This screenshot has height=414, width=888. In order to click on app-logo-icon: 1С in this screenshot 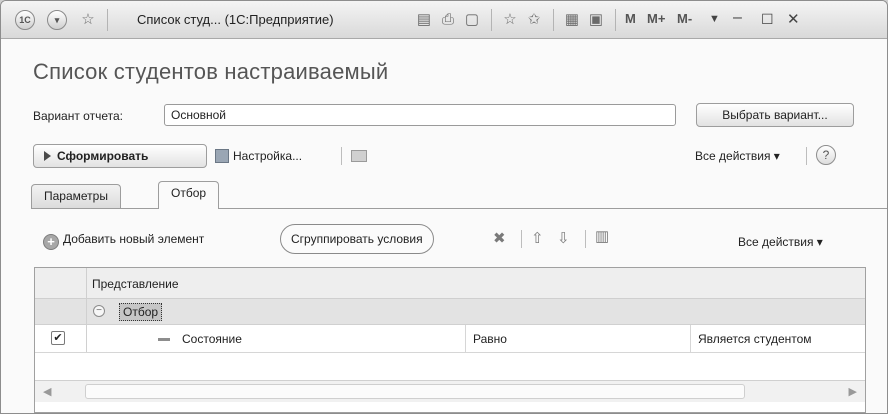, I will do `click(25, 20)`.